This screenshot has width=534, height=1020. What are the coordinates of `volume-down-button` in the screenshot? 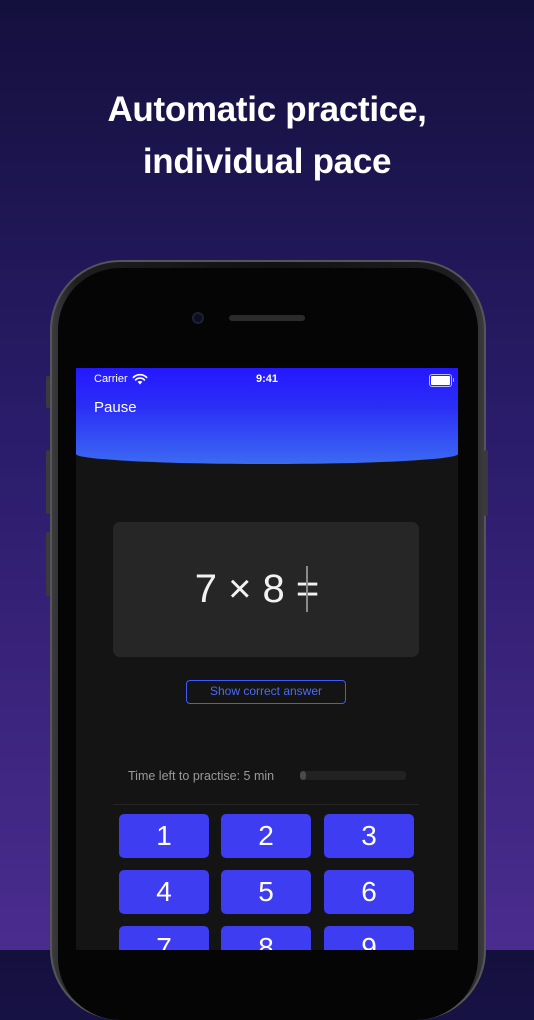 It's located at (48, 564).